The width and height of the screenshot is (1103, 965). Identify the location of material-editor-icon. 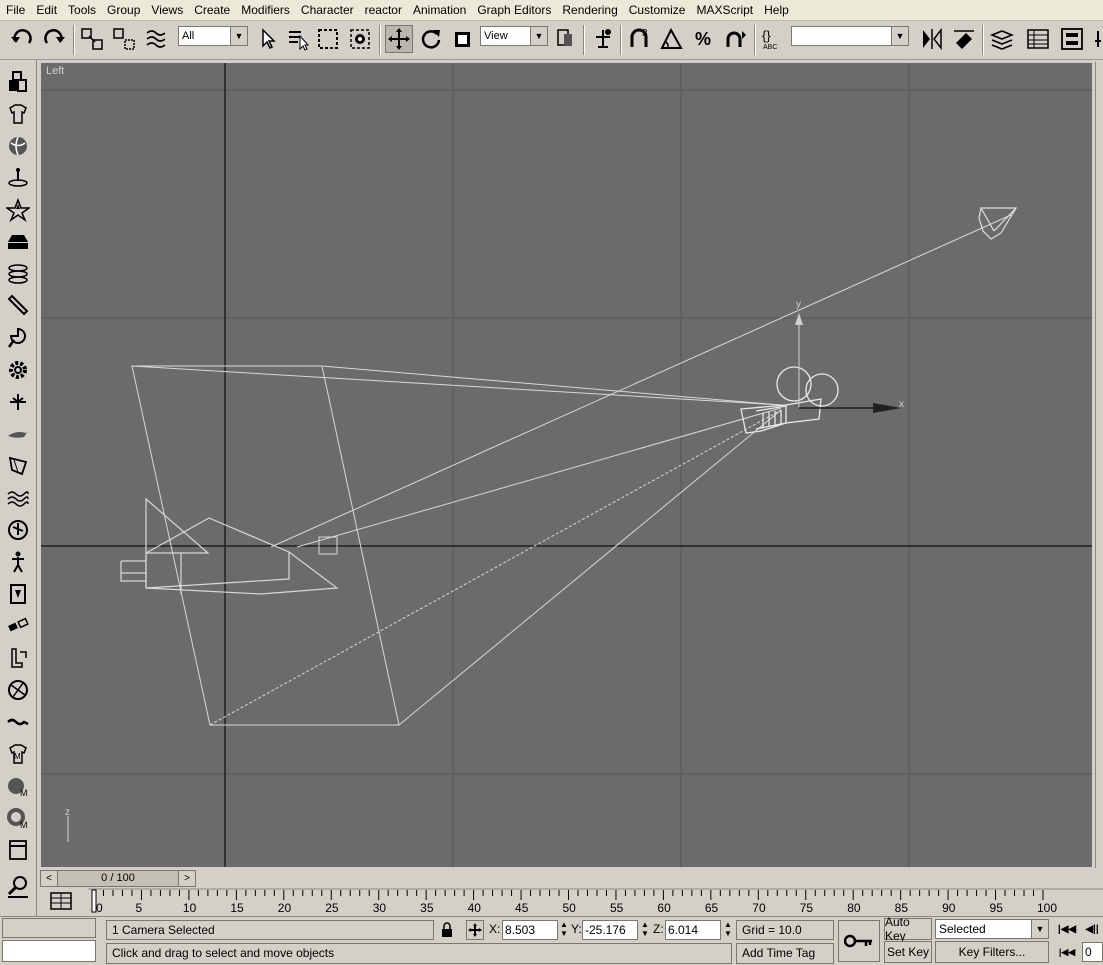
(1096, 39).